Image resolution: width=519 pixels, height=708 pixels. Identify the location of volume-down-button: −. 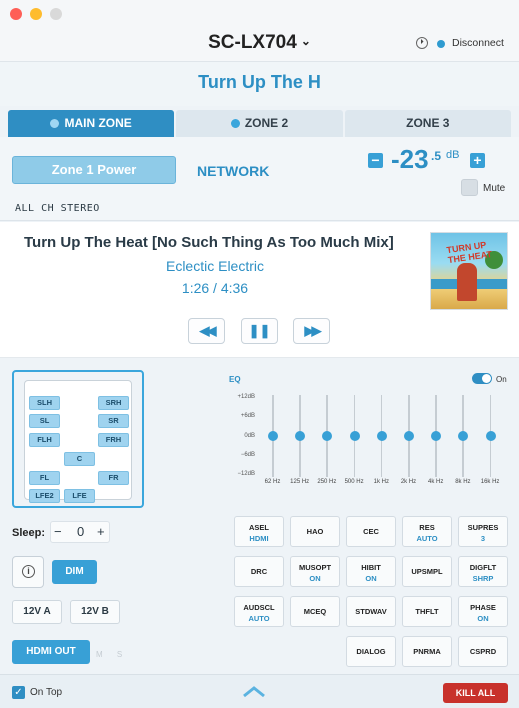
(375, 160).